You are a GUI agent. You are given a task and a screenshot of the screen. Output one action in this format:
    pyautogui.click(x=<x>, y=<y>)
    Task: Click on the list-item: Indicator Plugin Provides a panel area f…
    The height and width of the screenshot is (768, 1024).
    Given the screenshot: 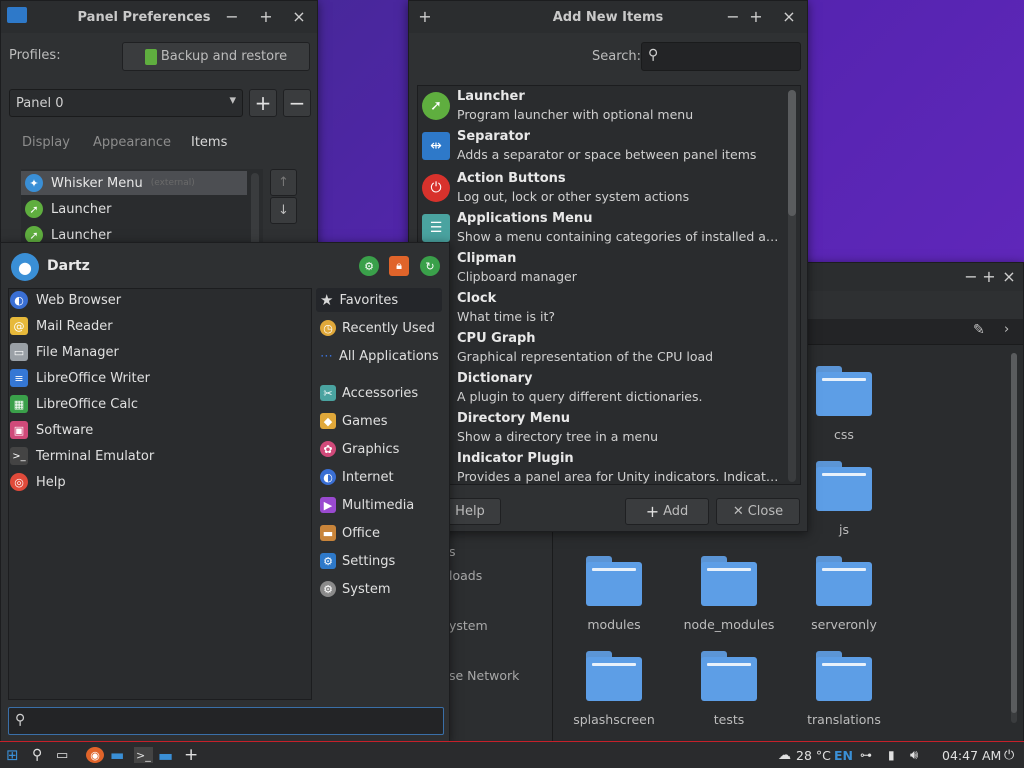 What is the action you would take?
    pyautogui.click(x=602, y=468)
    